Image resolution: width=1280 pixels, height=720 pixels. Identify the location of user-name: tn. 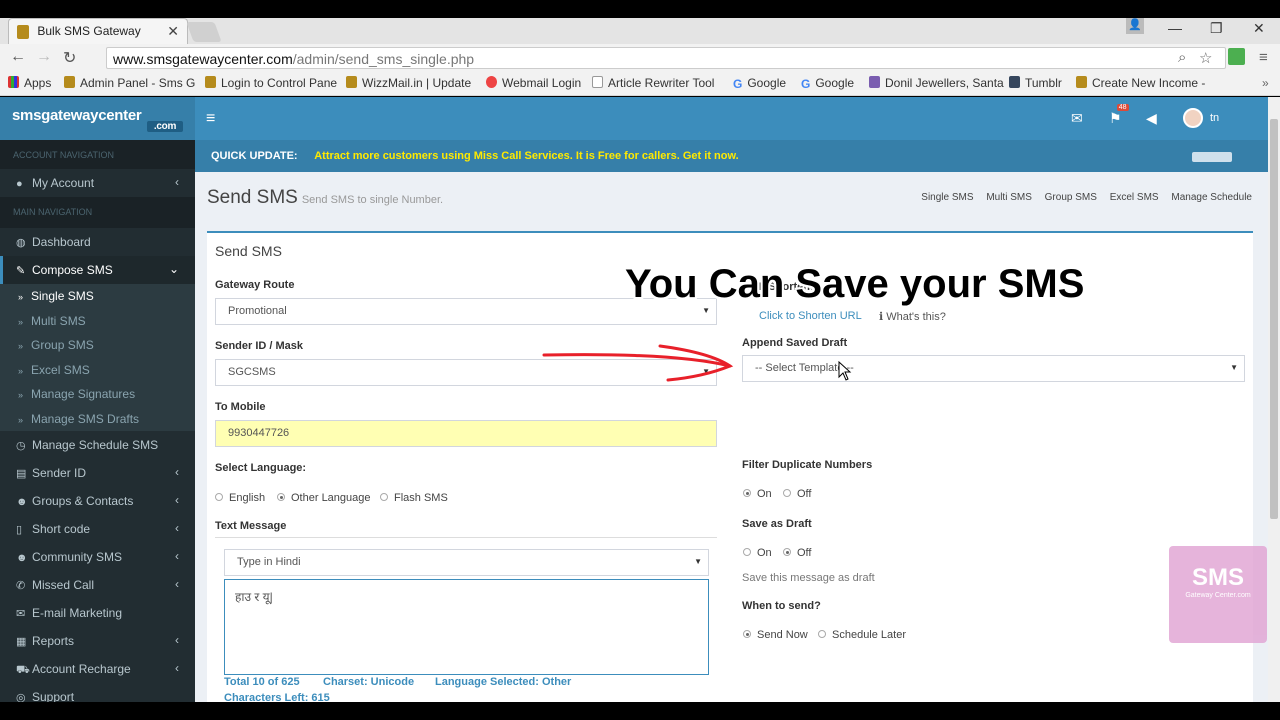
(1214, 118).